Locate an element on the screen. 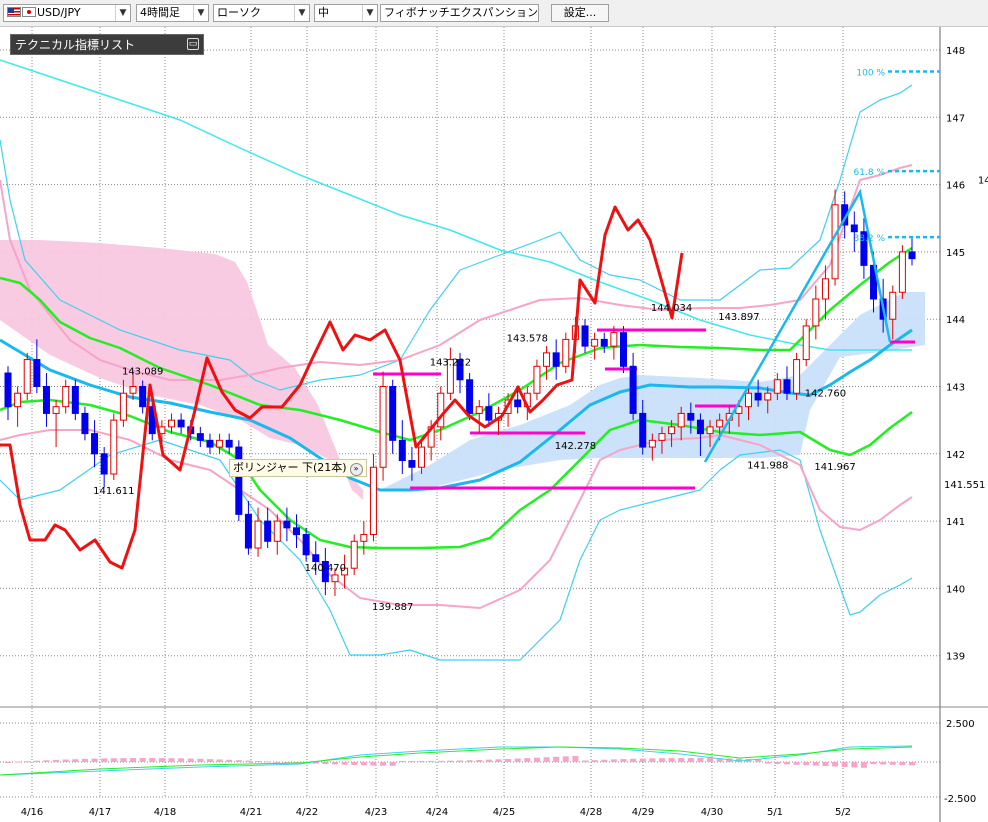 Image resolution: width=988 pixels, height=822 pixels. fibo-level-label: 38.2 % is located at coordinates (870, 239).